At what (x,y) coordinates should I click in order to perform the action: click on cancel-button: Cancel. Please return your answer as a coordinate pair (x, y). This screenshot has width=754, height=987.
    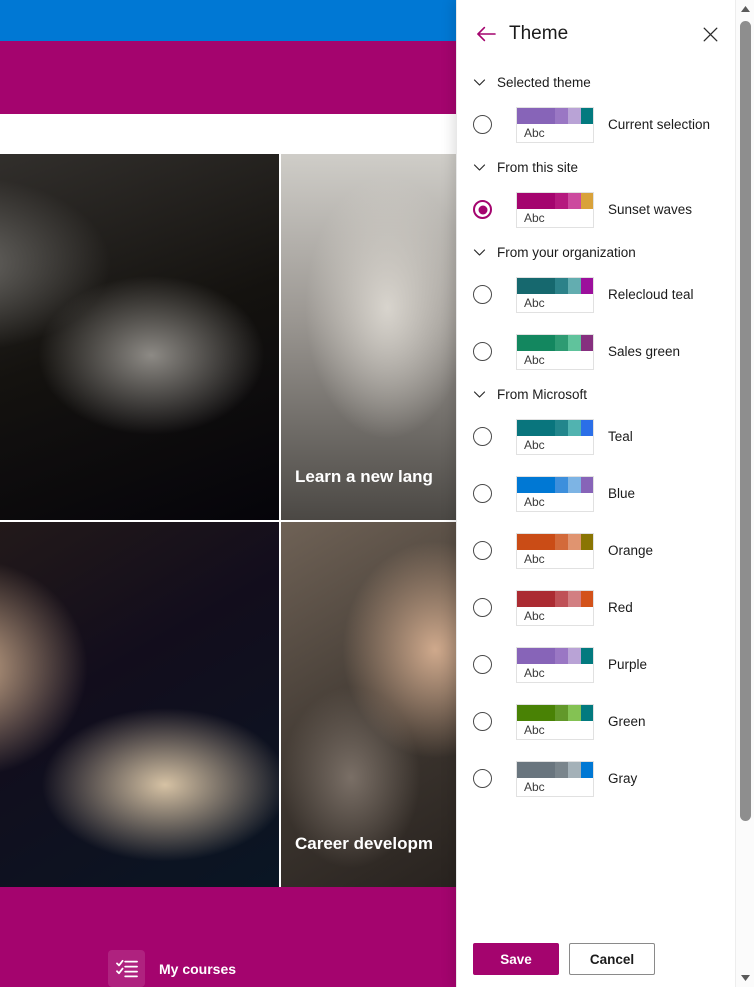
    Looking at the image, I should click on (612, 959).